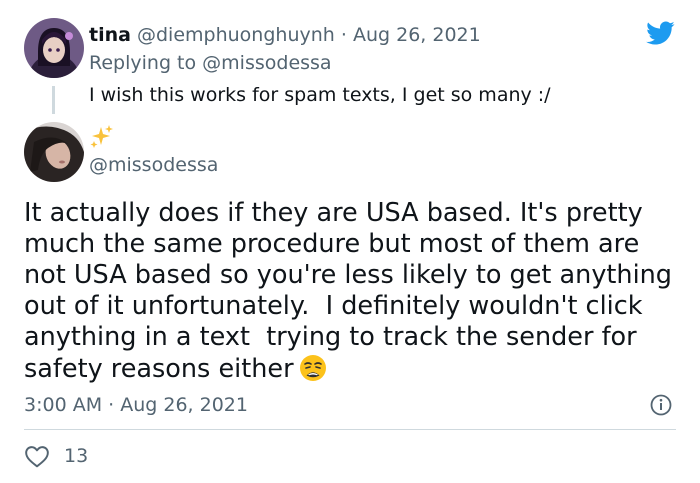  Describe the element at coordinates (266, 63) in the screenshot. I see `replying-to-mention: @missodessa` at that location.